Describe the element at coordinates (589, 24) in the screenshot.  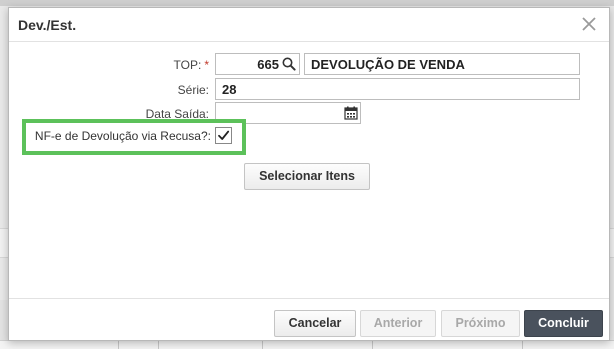
I see `close-icon` at that location.